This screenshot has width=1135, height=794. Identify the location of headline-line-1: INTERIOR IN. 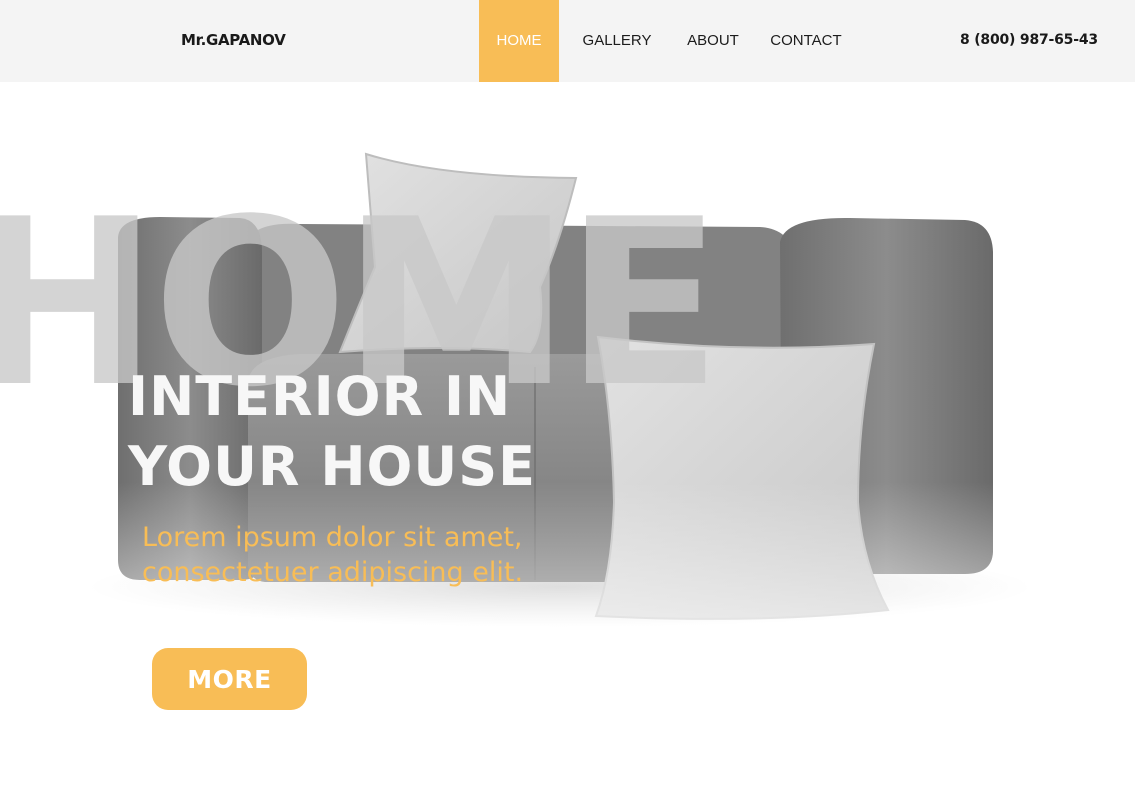
(320, 396).